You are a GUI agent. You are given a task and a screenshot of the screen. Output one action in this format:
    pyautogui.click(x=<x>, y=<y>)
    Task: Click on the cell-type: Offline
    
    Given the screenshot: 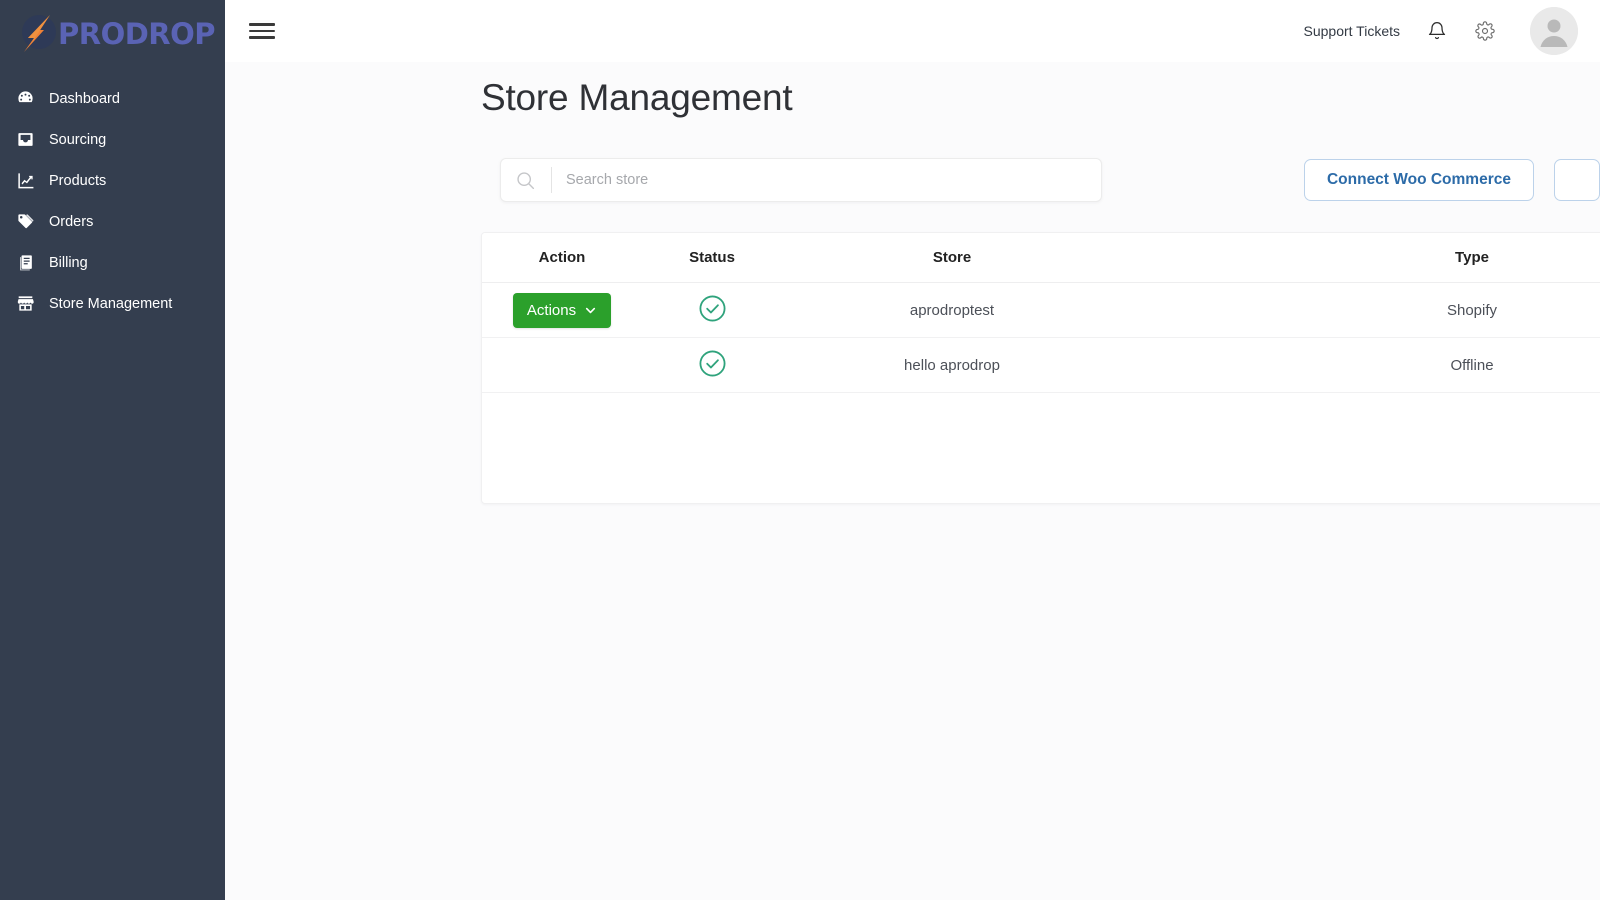 What is the action you would take?
    pyautogui.click(x=1361, y=365)
    